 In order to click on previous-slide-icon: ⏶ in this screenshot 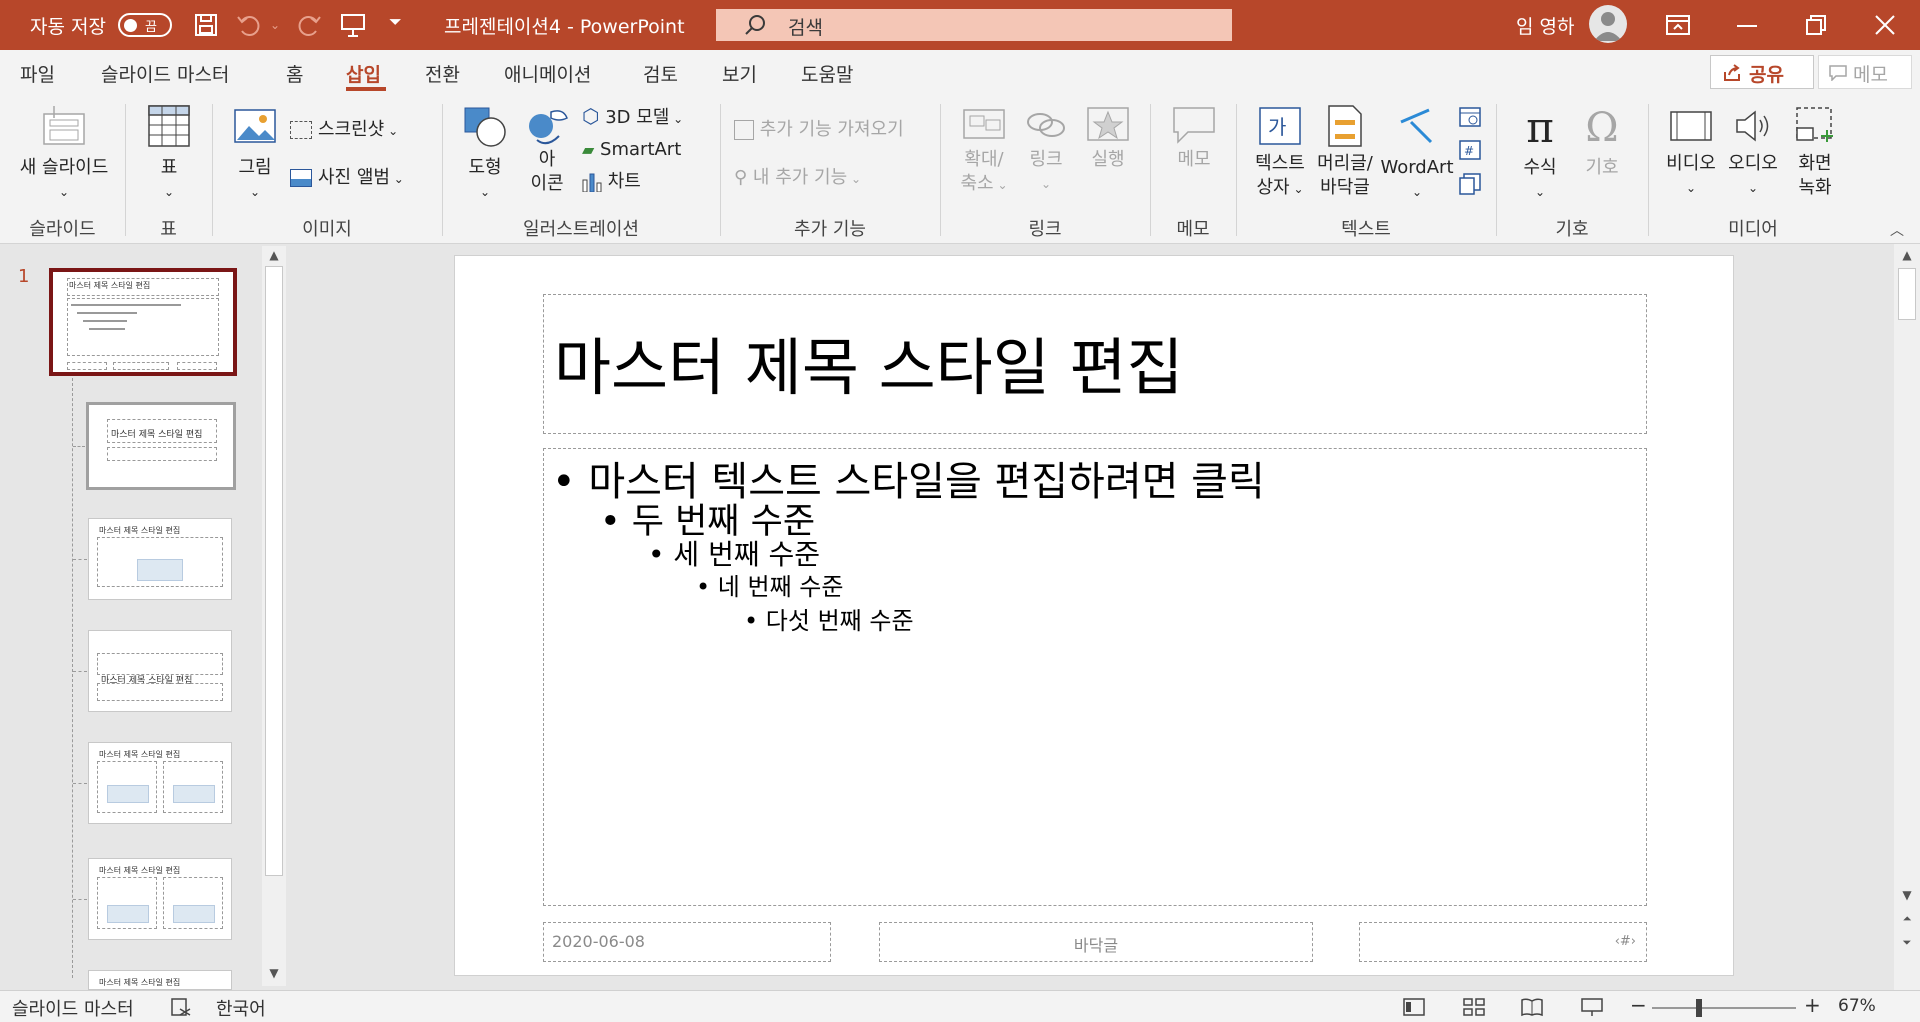, I will do `click(1907, 919)`.